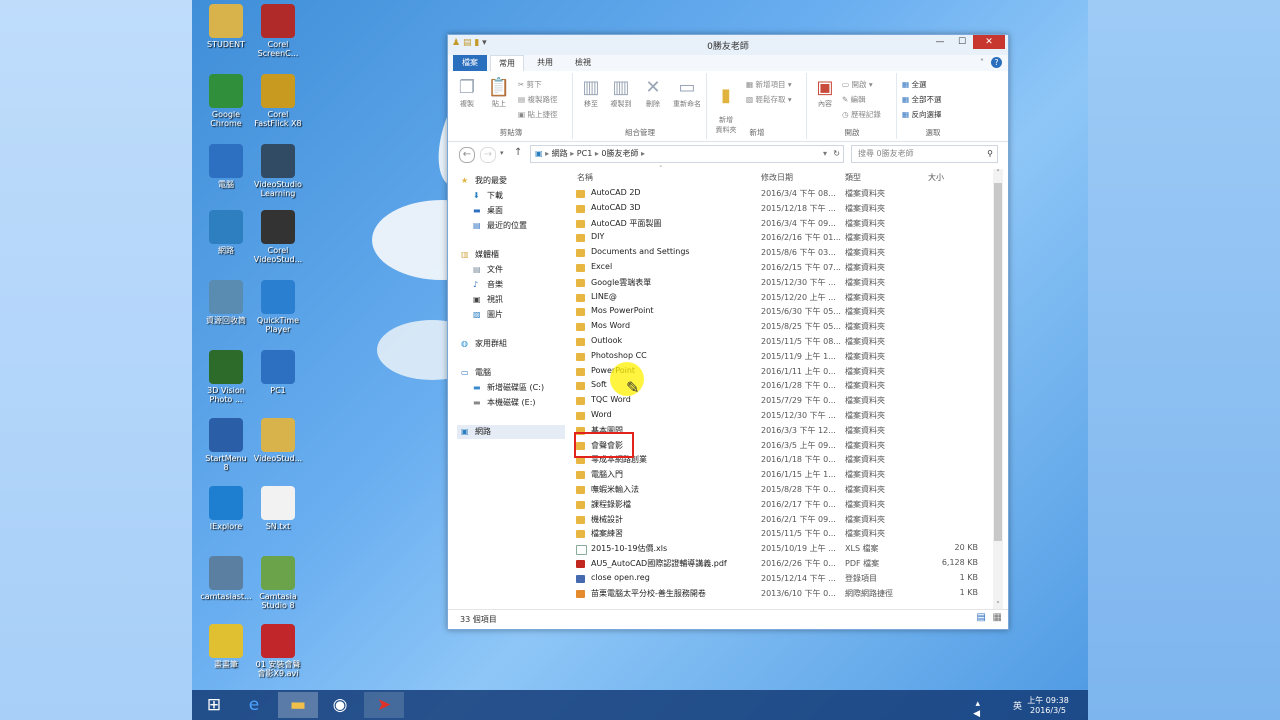  Describe the element at coordinates (585, 177) in the screenshot. I see `column-name: 名稱` at that location.